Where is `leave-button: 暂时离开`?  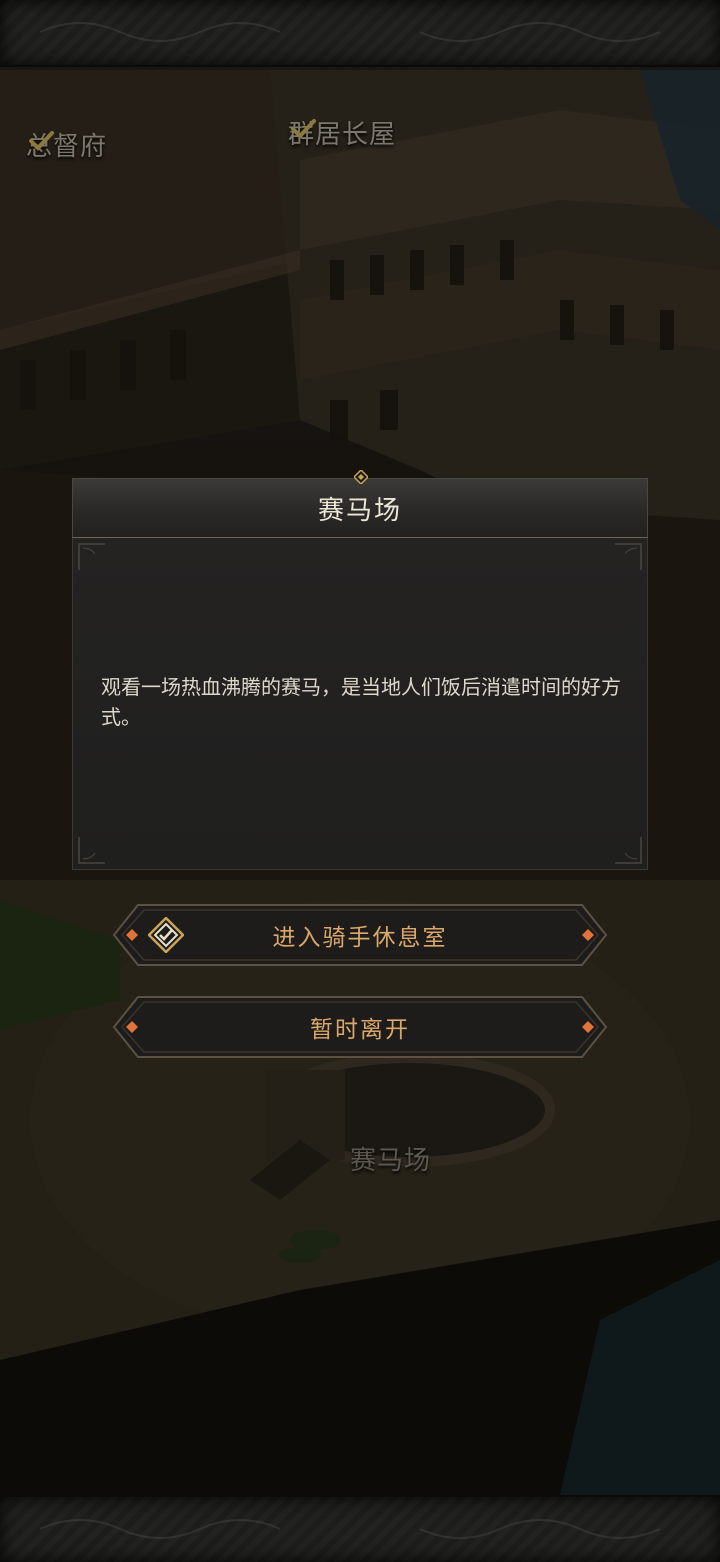 leave-button: 暂时离开 is located at coordinates (360, 1027).